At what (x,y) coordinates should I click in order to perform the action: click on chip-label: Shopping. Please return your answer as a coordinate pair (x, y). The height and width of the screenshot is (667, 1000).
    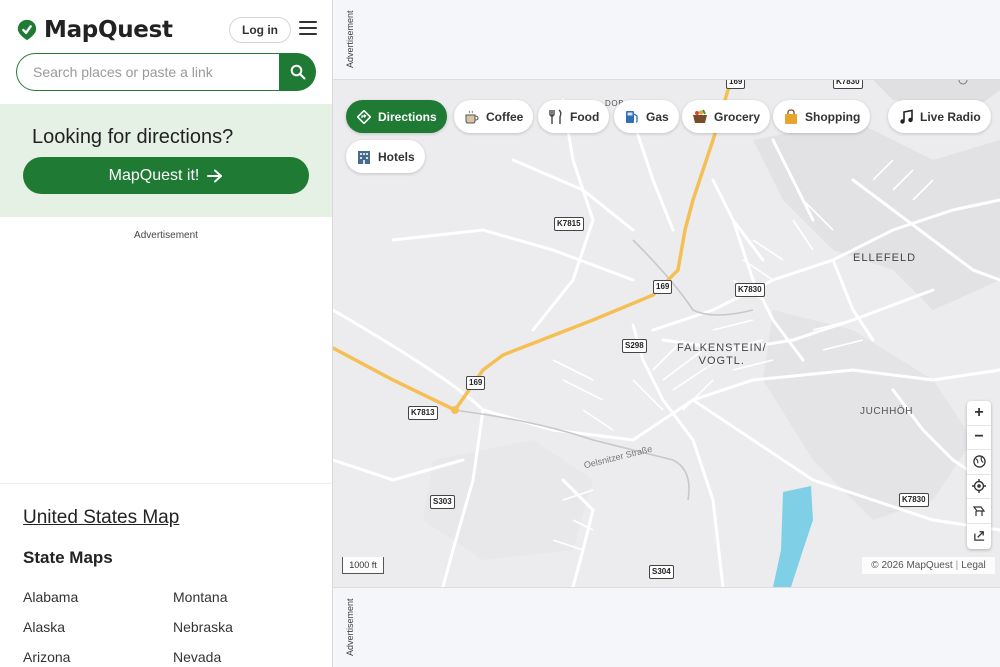
    Looking at the image, I should click on (833, 116).